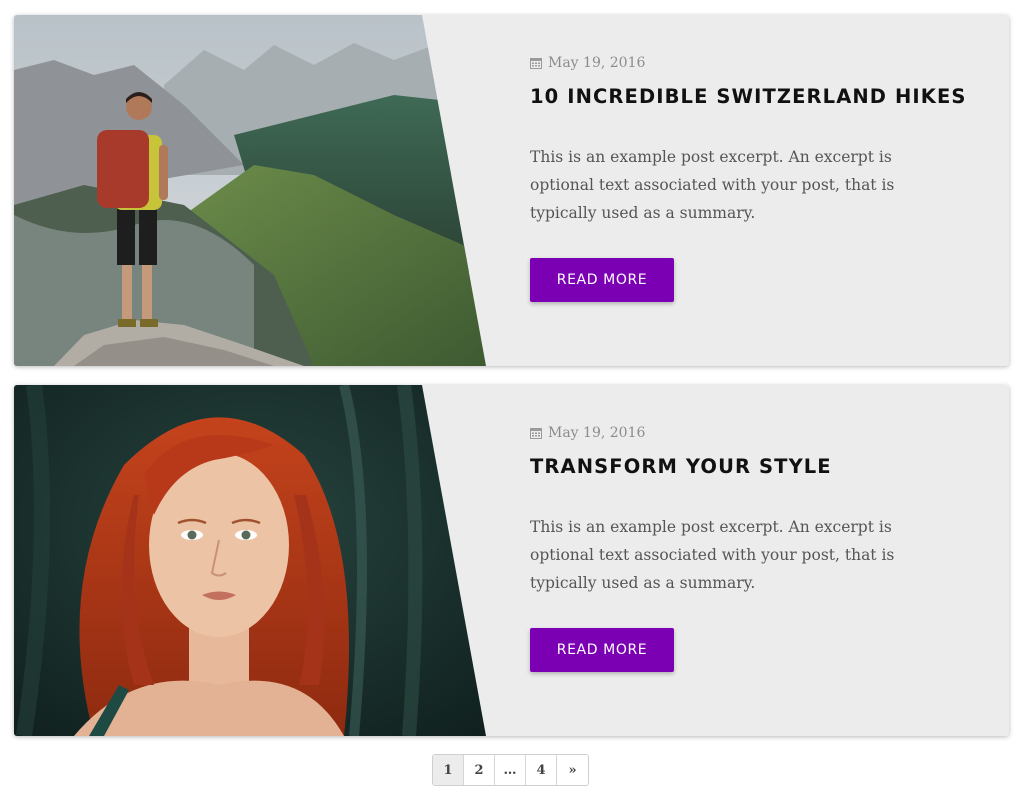 The image size is (1024, 796). What do you see at coordinates (448, 770) in the screenshot?
I see `page-link-1: 1` at bounding box center [448, 770].